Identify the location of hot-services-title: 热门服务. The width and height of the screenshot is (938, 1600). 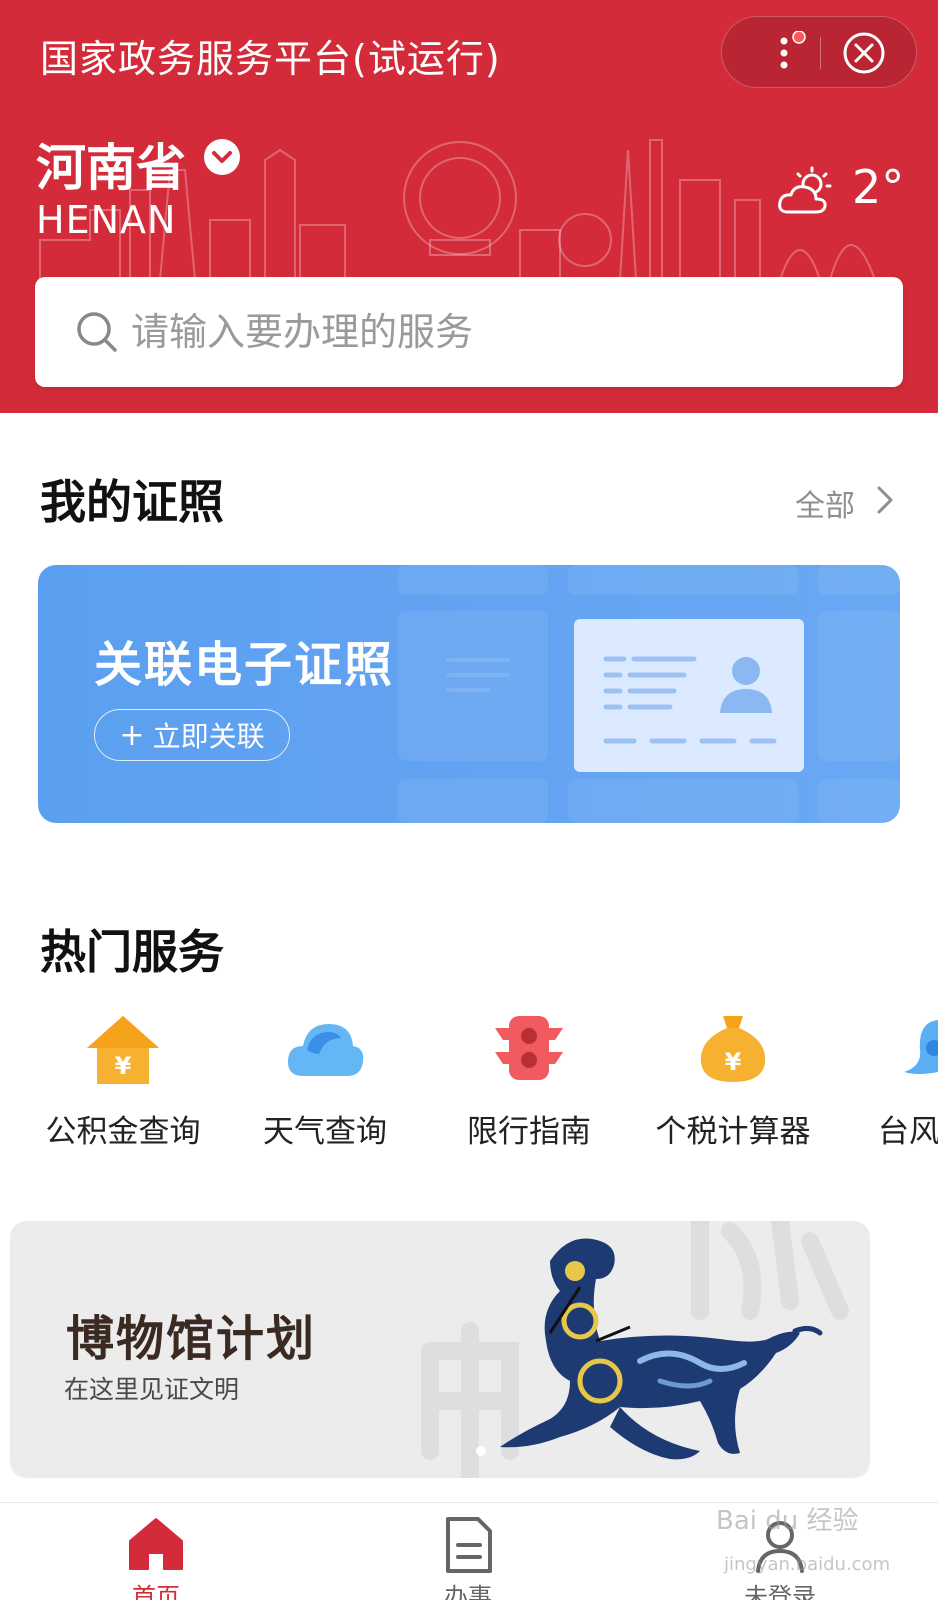
(132, 952).